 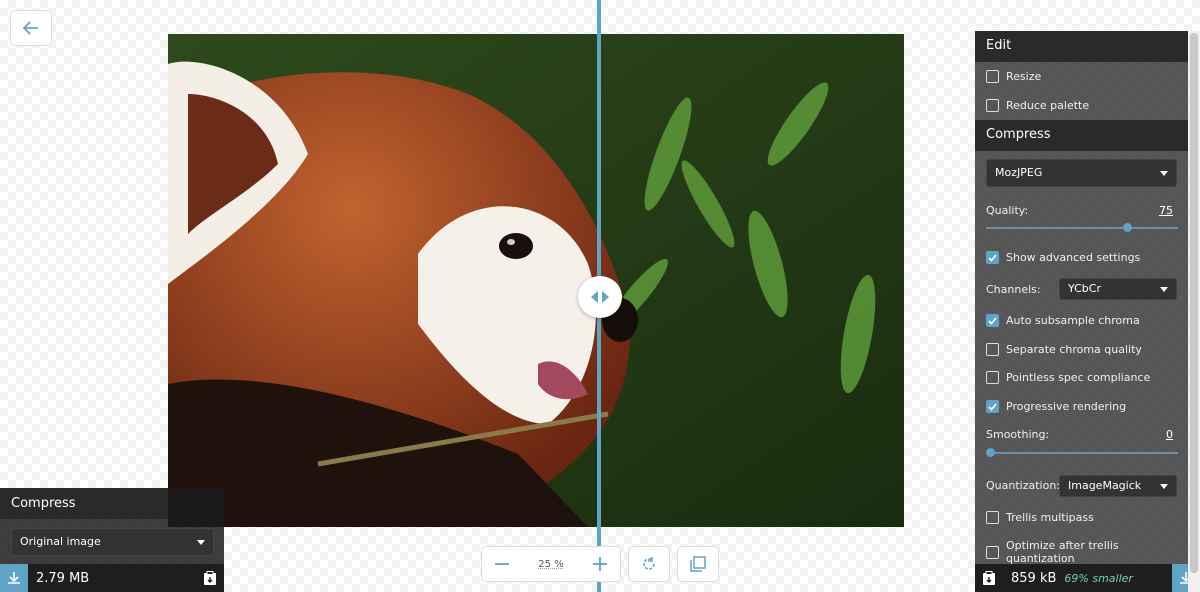 I want to click on smoothing-value: 0, so click(x=1169, y=434).